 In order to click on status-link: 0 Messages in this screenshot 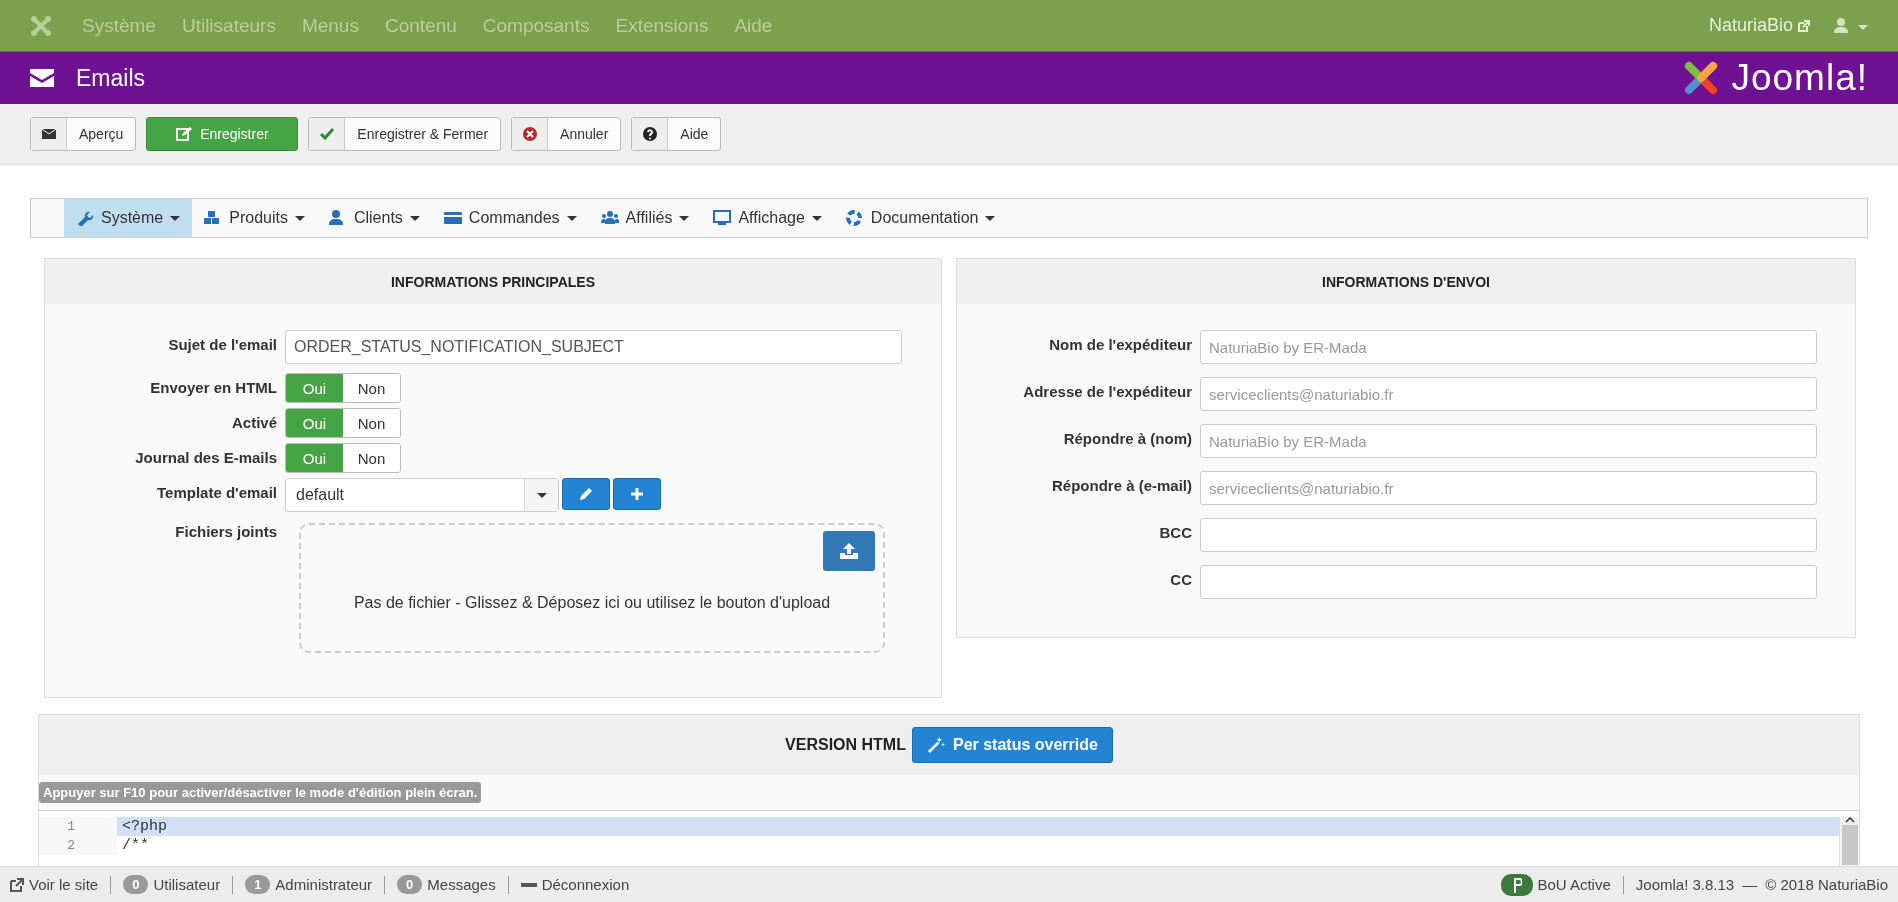, I will do `click(446, 884)`.